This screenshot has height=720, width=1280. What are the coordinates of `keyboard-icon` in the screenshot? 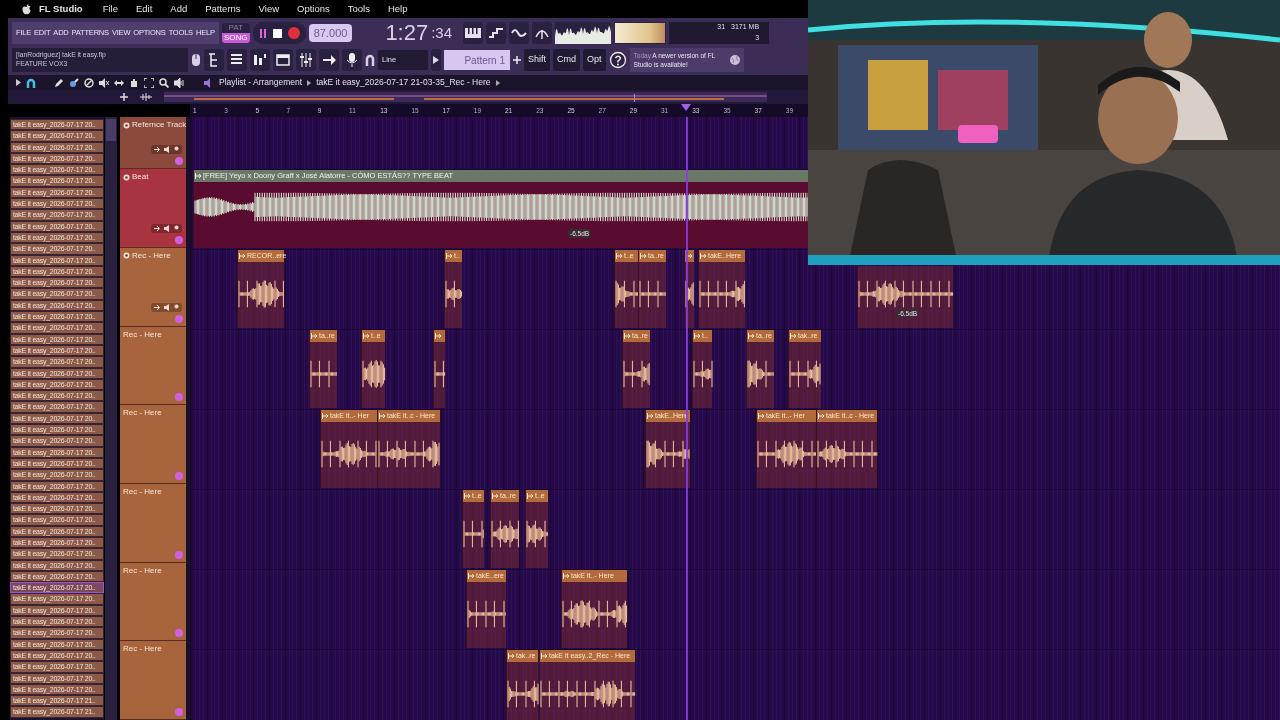 It's located at (473, 33).